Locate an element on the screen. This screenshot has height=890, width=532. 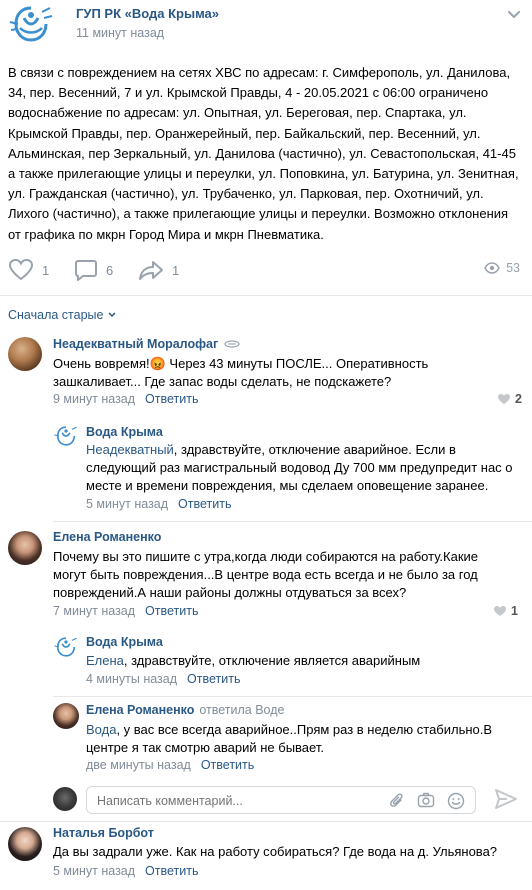
mention-link: Елена is located at coordinates (105, 660).